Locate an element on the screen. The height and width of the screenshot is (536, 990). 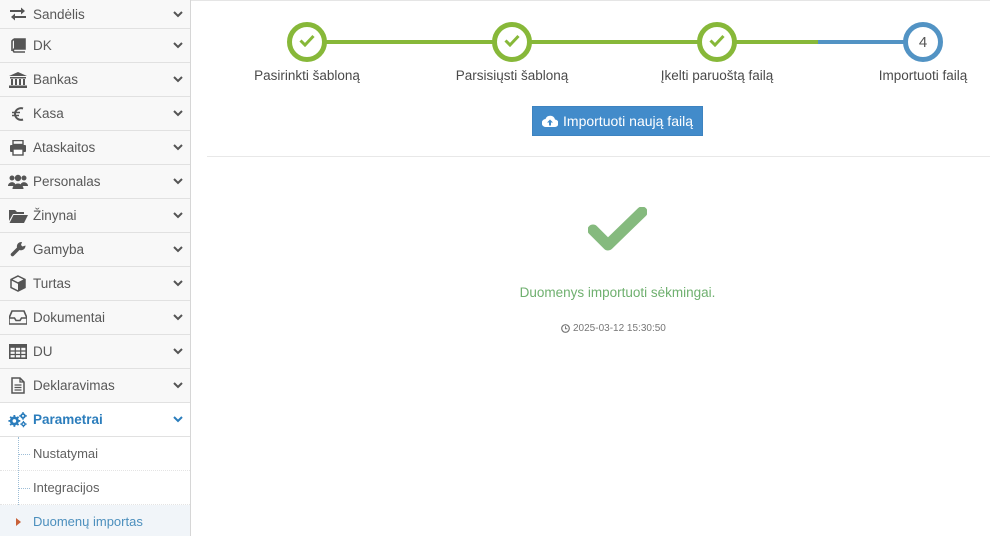
exchange-icon is located at coordinates (18, 14).